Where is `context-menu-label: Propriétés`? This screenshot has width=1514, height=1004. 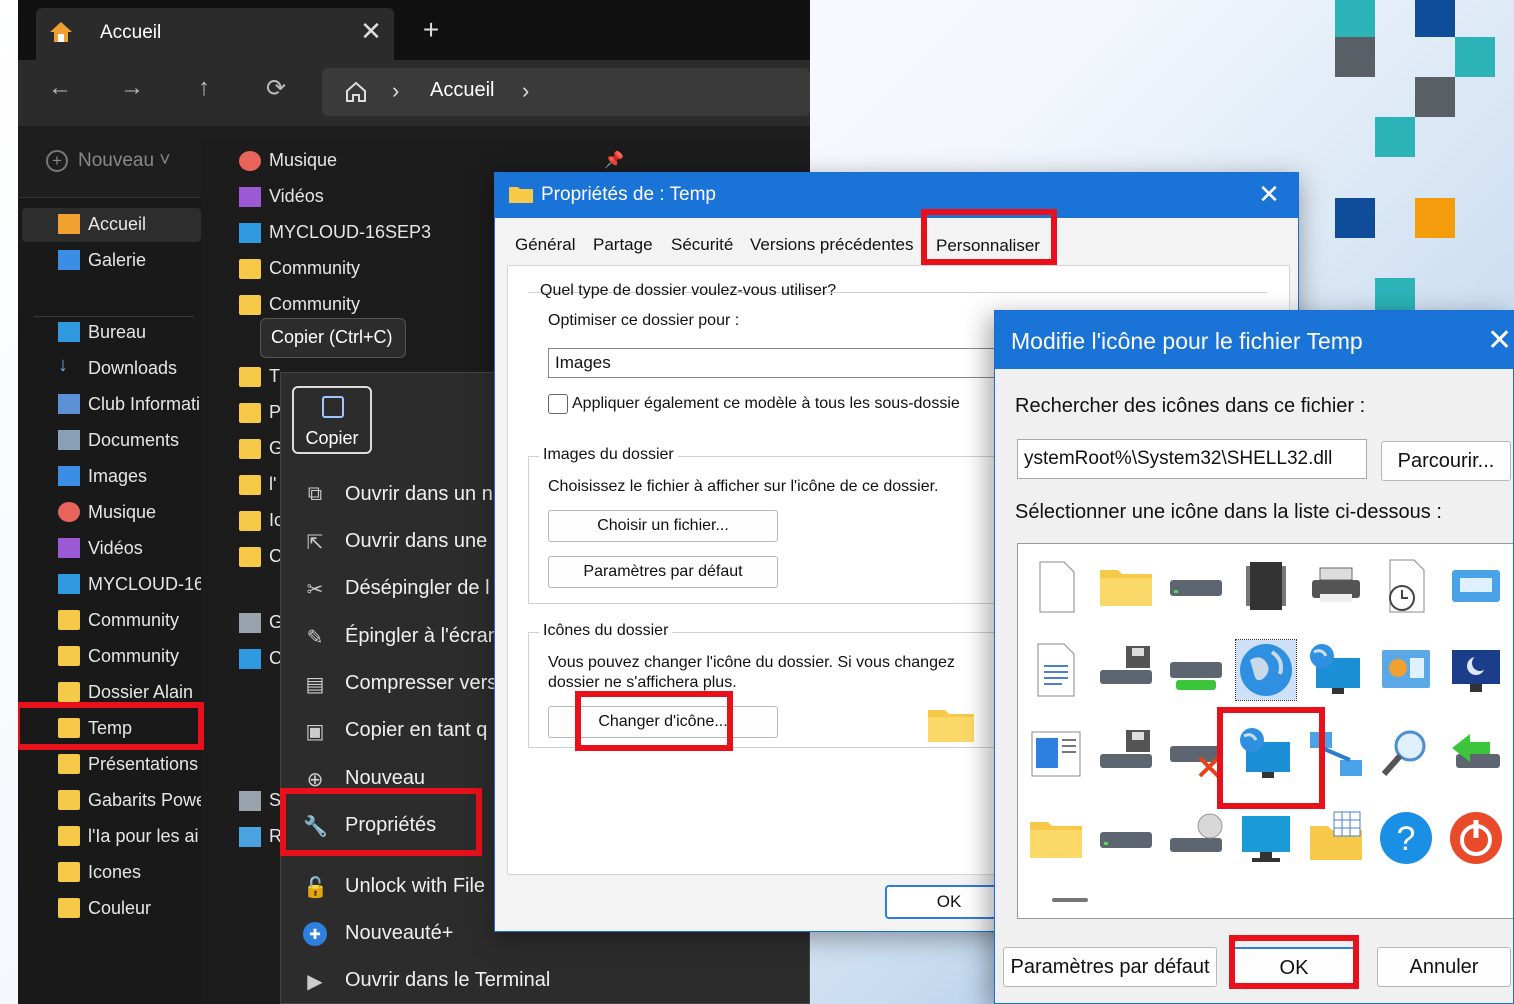 context-menu-label: Propriétés is located at coordinates (391, 825).